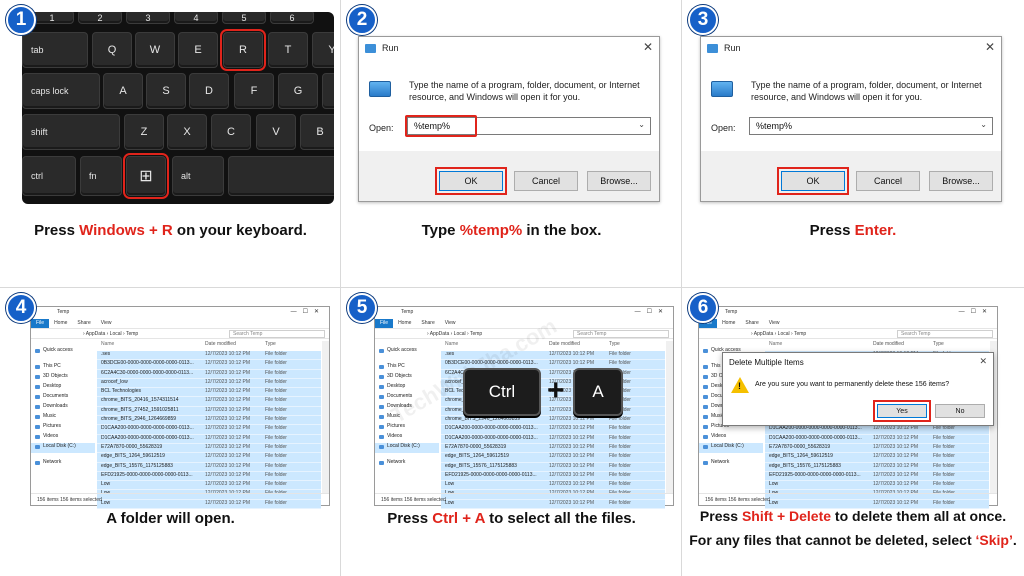 Image resolution: width=1024 pixels, height=576 pixels. What do you see at coordinates (254, 91) in the screenshot?
I see `key-f: F` at bounding box center [254, 91].